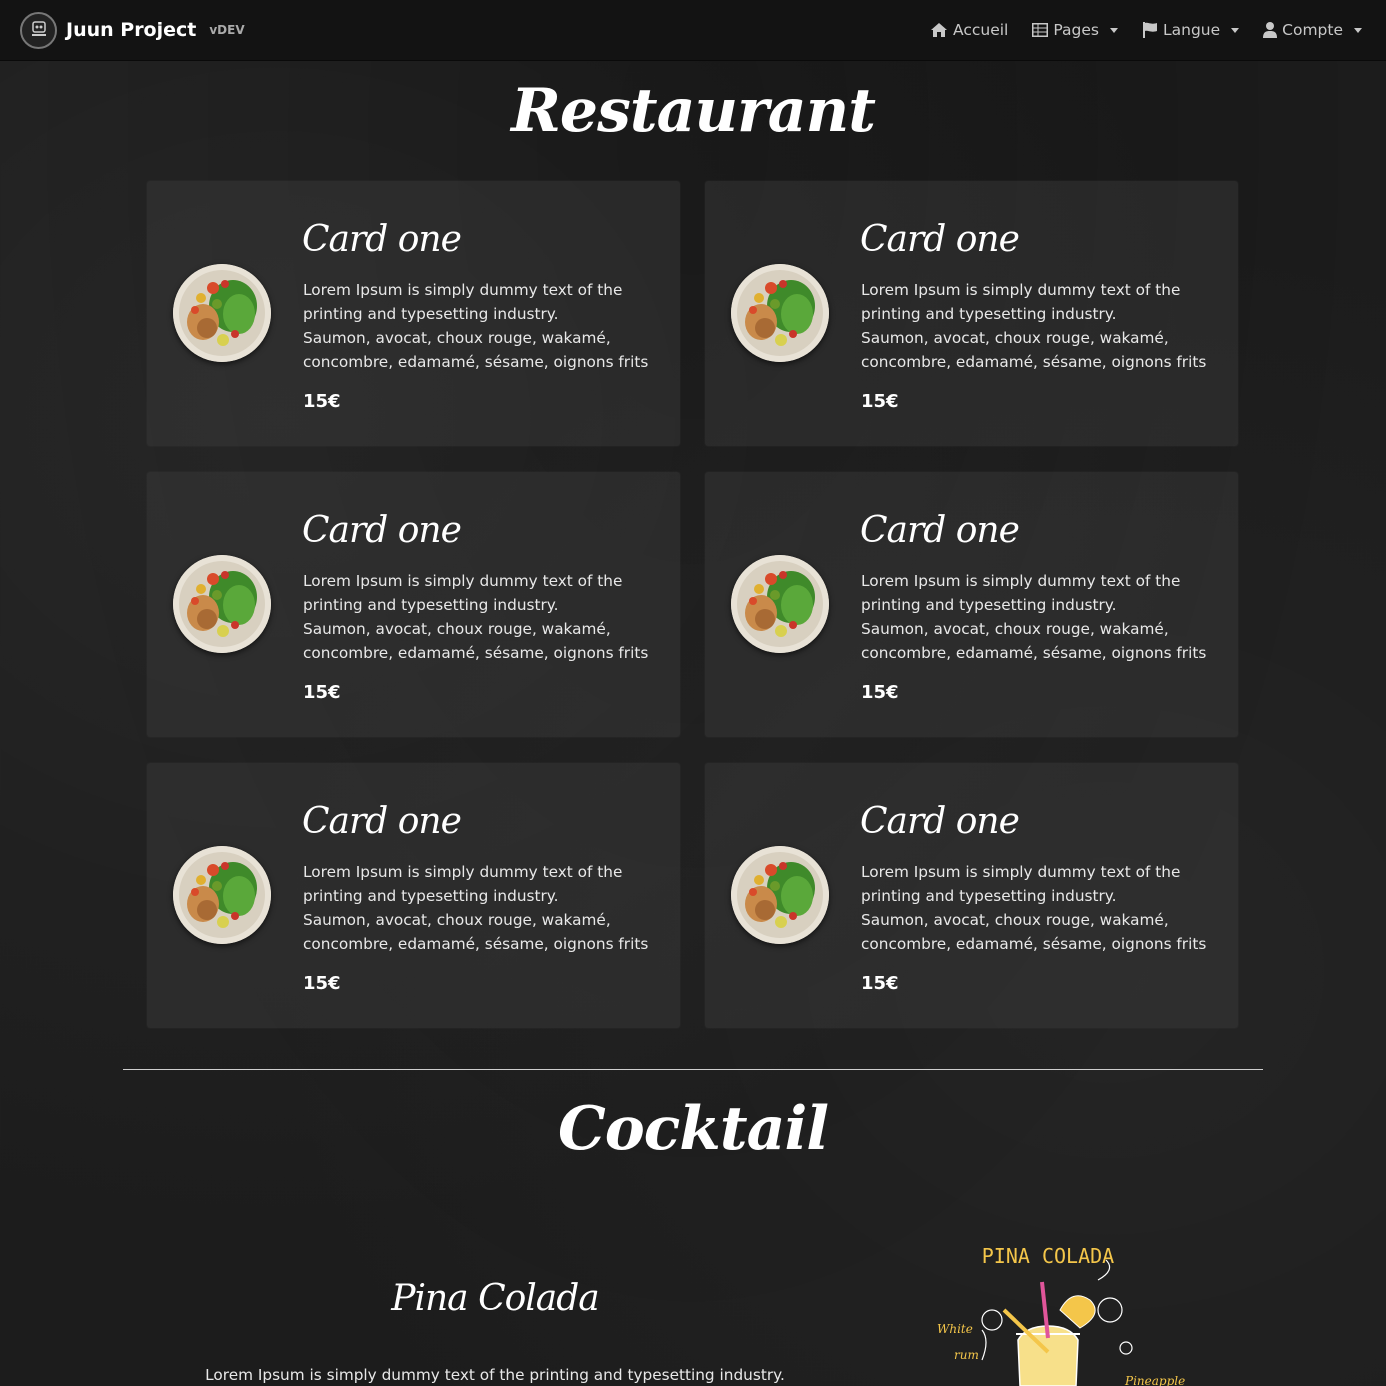 This screenshot has height=1386, width=1386. I want to click on flag-icon, so click(1149, 30).